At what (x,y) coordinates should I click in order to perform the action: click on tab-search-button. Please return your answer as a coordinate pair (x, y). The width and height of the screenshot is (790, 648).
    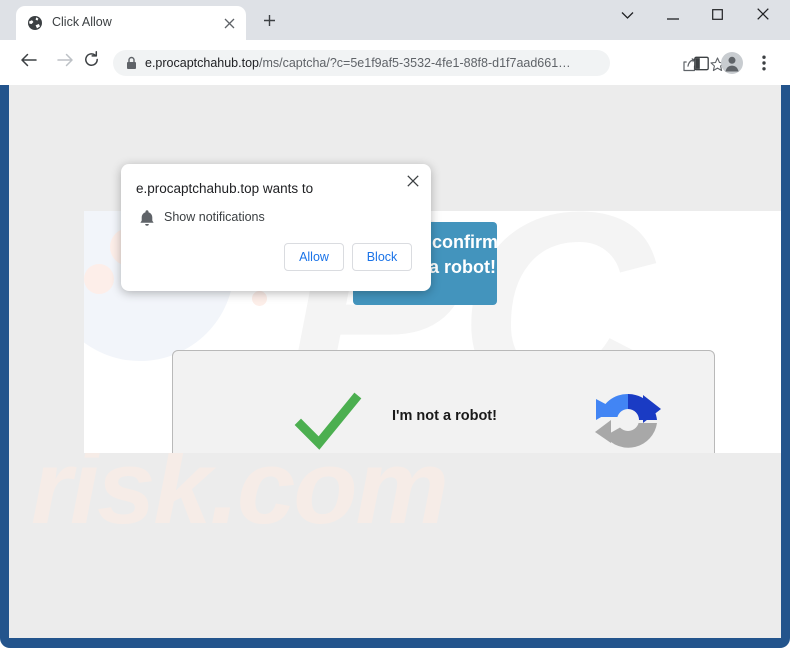
    Looking at the image, I should click on (627, 16).